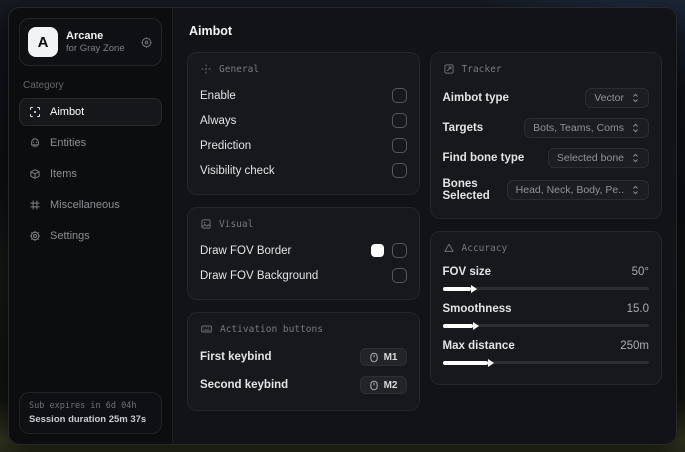 The image size is (685, 452). Describe the element at coordinates (399, 120) in the screenshot. I see `always-checkbox` at that location.